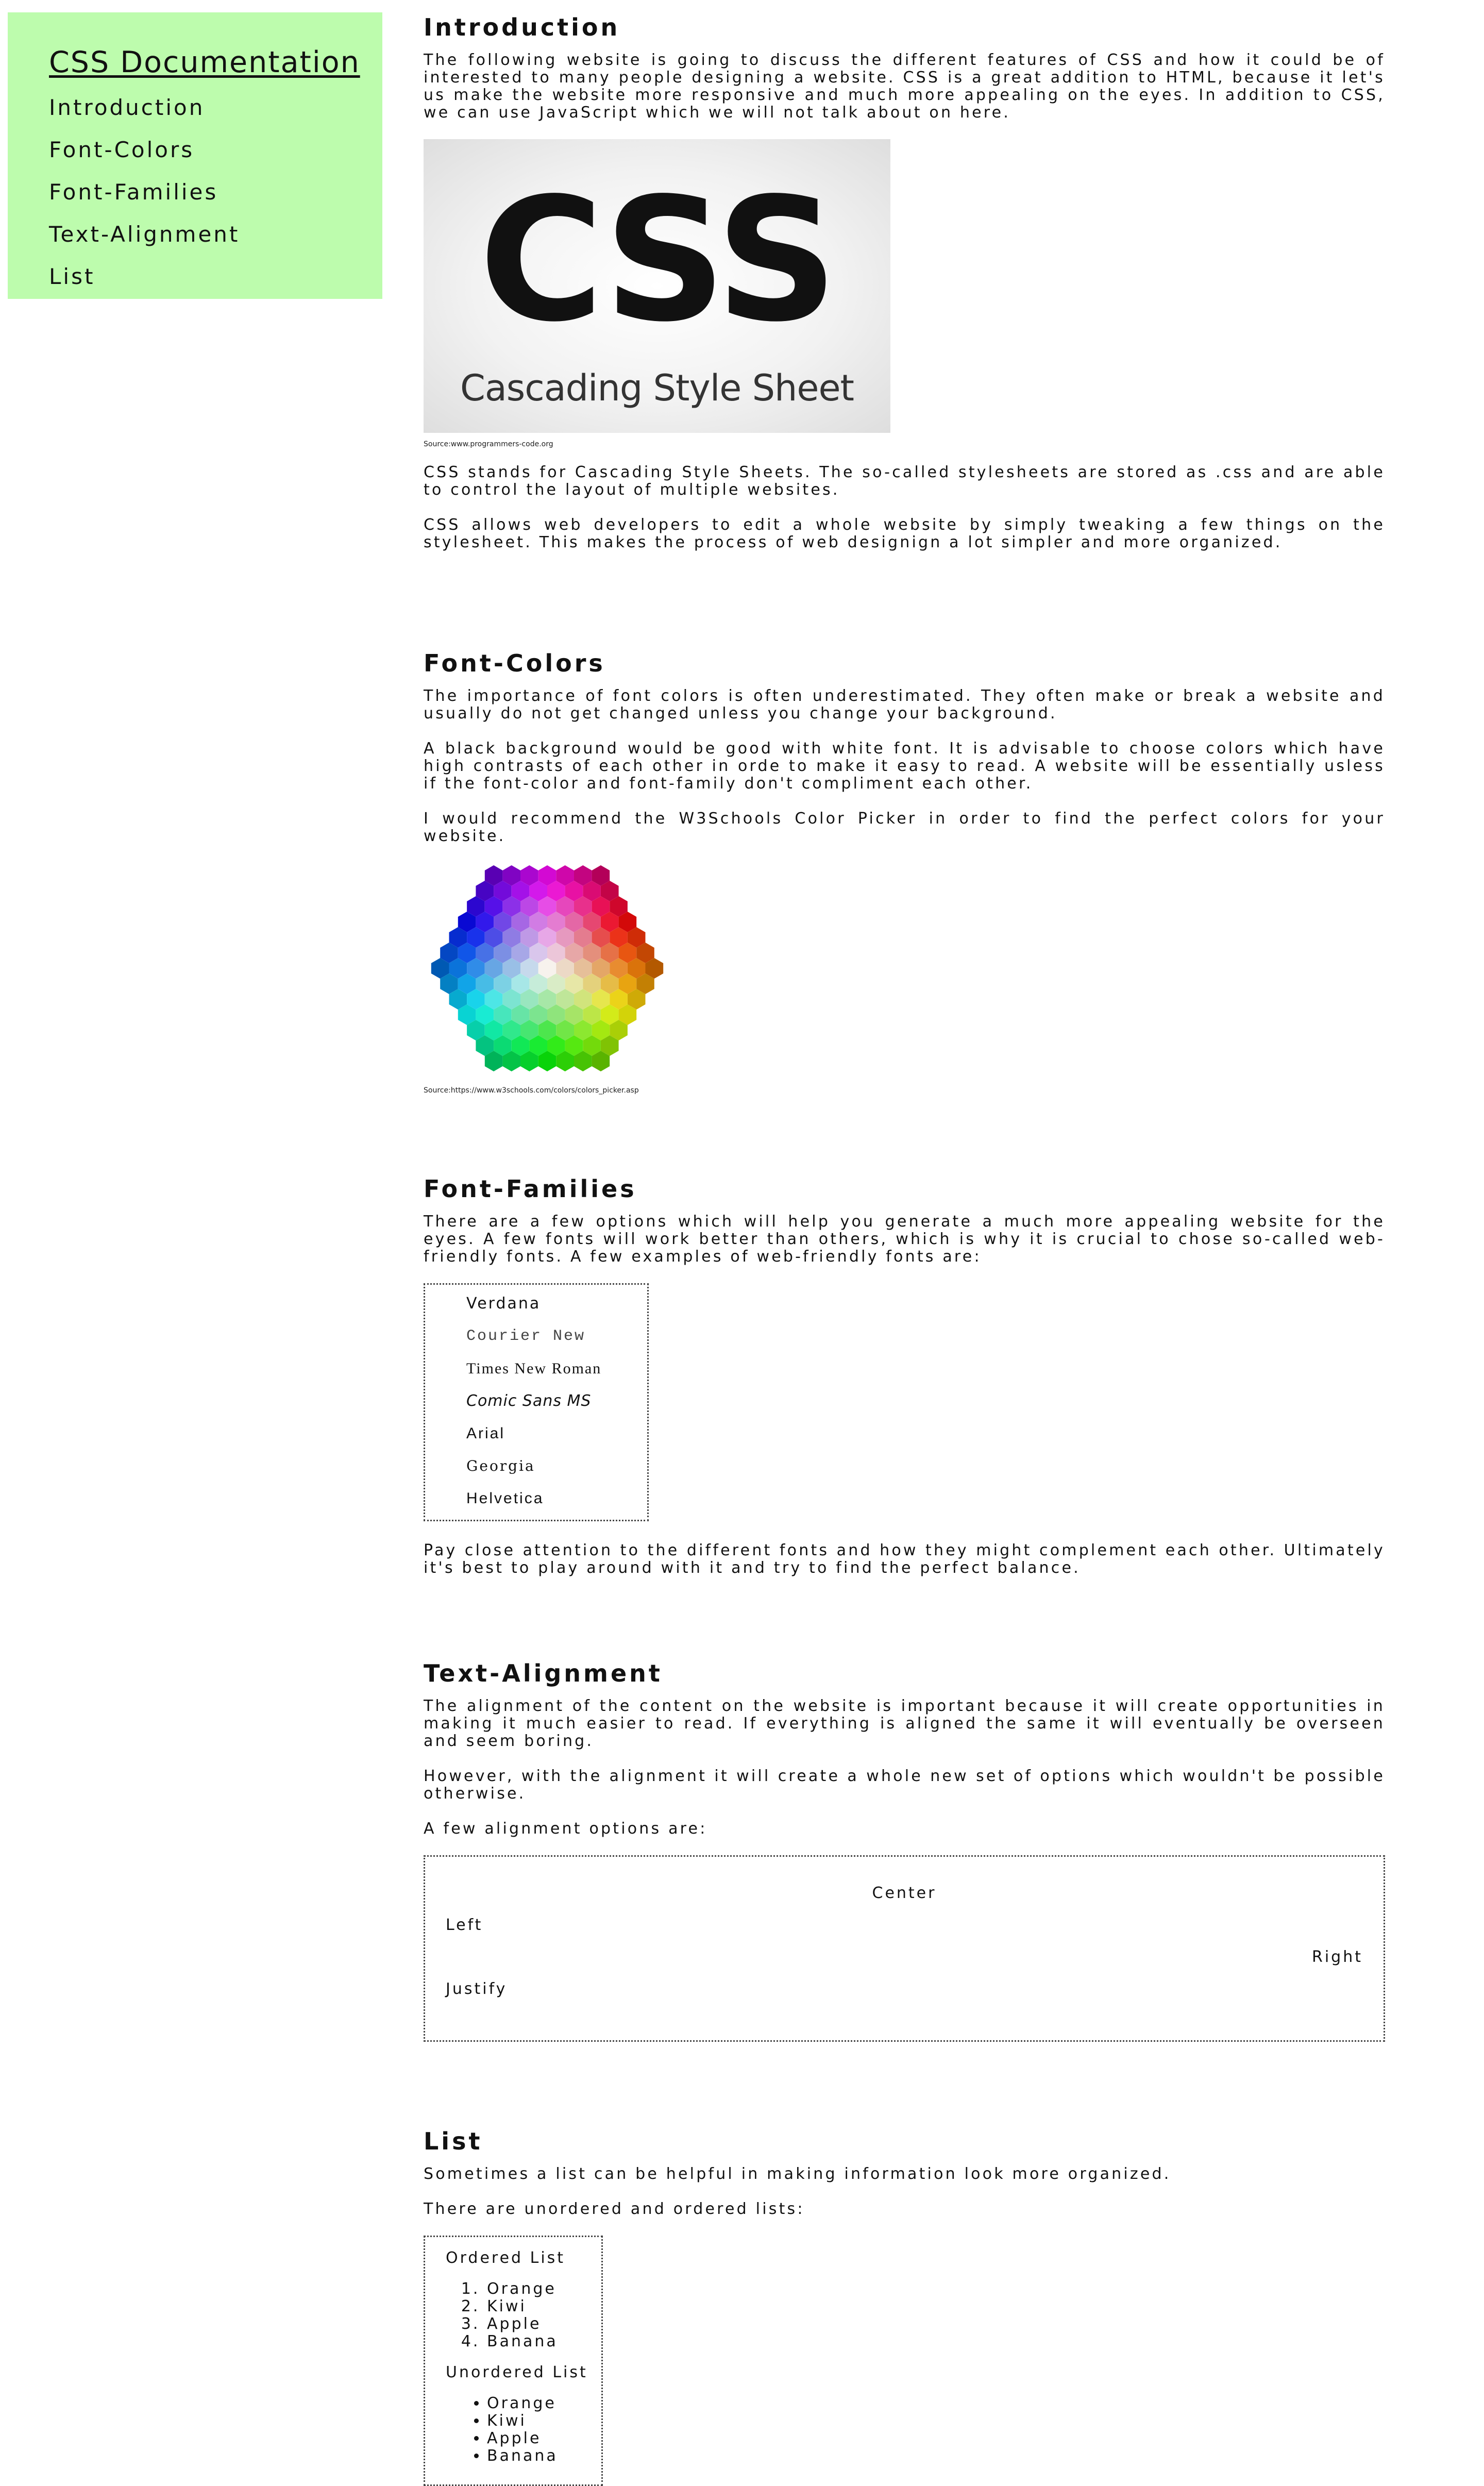  Describe the element at coordinates (477, 1989) in the screenshot. I see `align-justify-example: Justify` at that location.